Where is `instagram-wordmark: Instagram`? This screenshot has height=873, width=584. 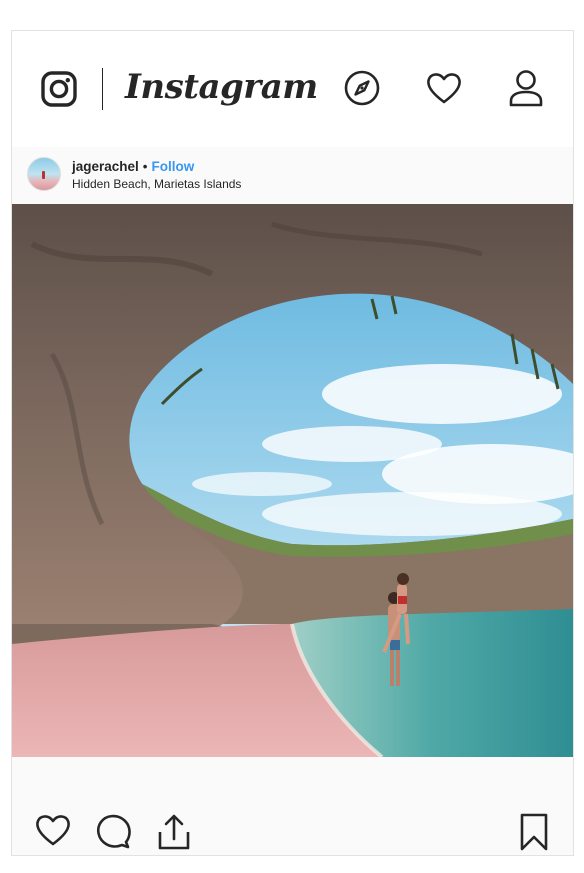 instagram-wordmark: Instagram is located at coordinates (221, 87).